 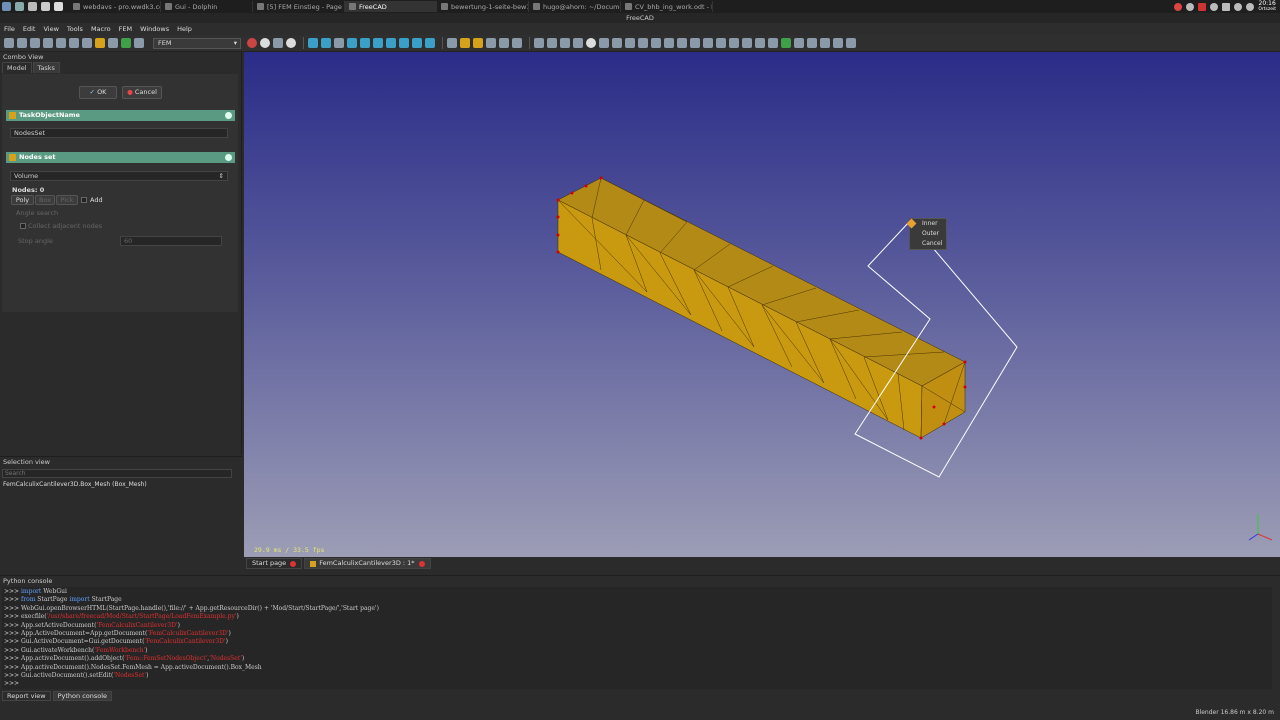 What do you see at coordinates (669, 43) in the screenshot?
I see `constraint-planerotation-icon` at bounding box center [669, 43].